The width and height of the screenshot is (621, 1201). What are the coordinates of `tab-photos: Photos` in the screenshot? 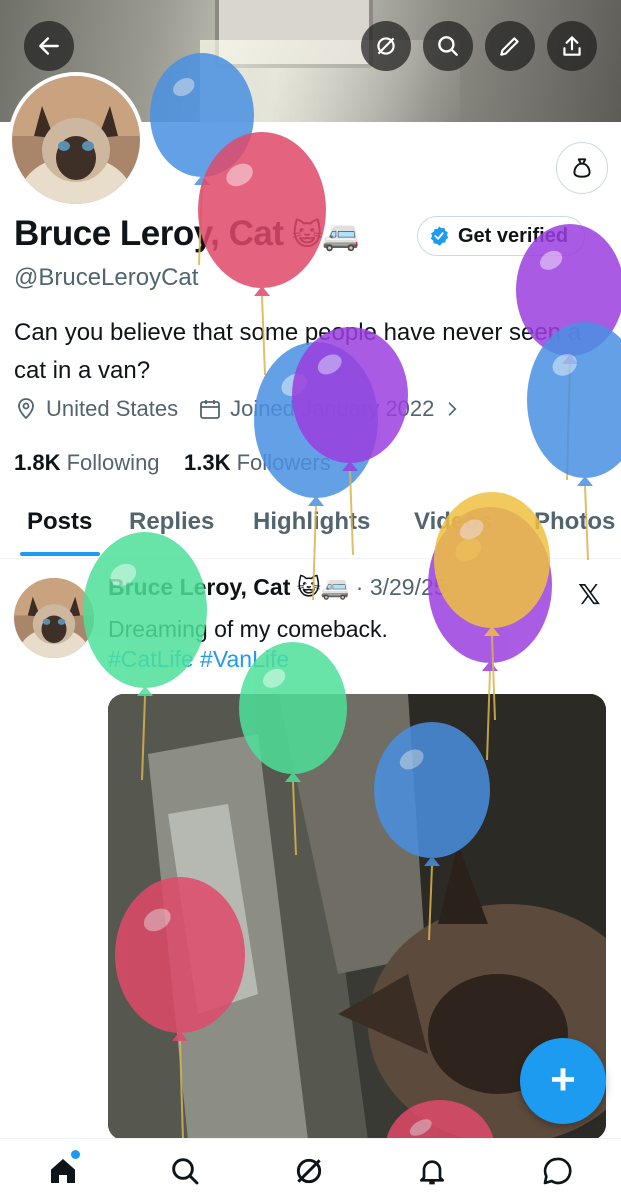 It's located at (574, 522).